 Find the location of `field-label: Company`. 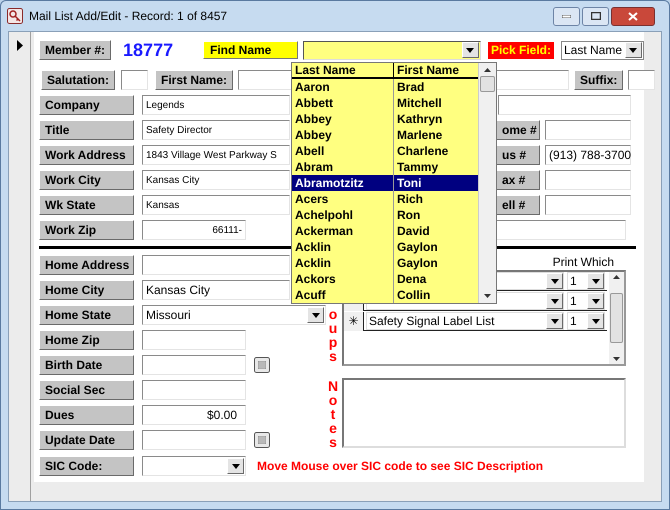

field-label: Company is located at coordinates (86, 105).